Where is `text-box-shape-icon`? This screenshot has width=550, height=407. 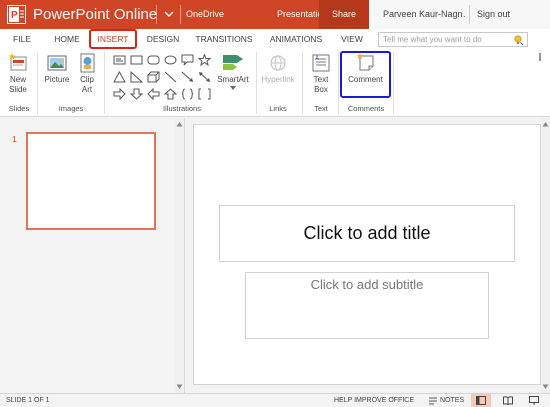 text-box-shape-icon is located at coordinates (119, 60).